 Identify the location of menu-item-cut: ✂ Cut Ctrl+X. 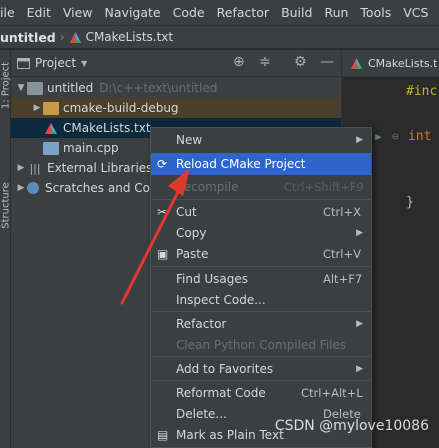
(261, 212).